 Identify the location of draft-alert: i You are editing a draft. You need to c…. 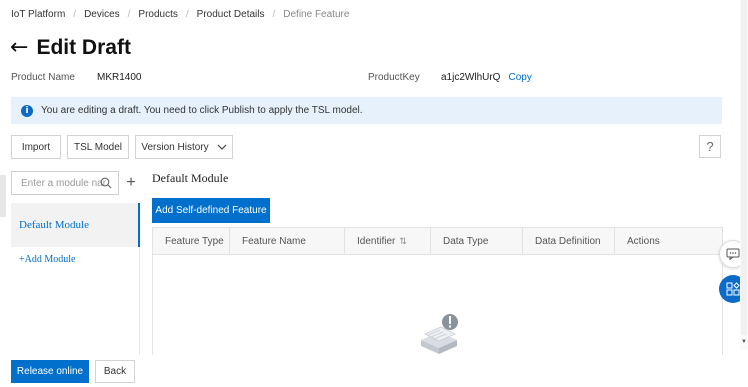
(366, 110).